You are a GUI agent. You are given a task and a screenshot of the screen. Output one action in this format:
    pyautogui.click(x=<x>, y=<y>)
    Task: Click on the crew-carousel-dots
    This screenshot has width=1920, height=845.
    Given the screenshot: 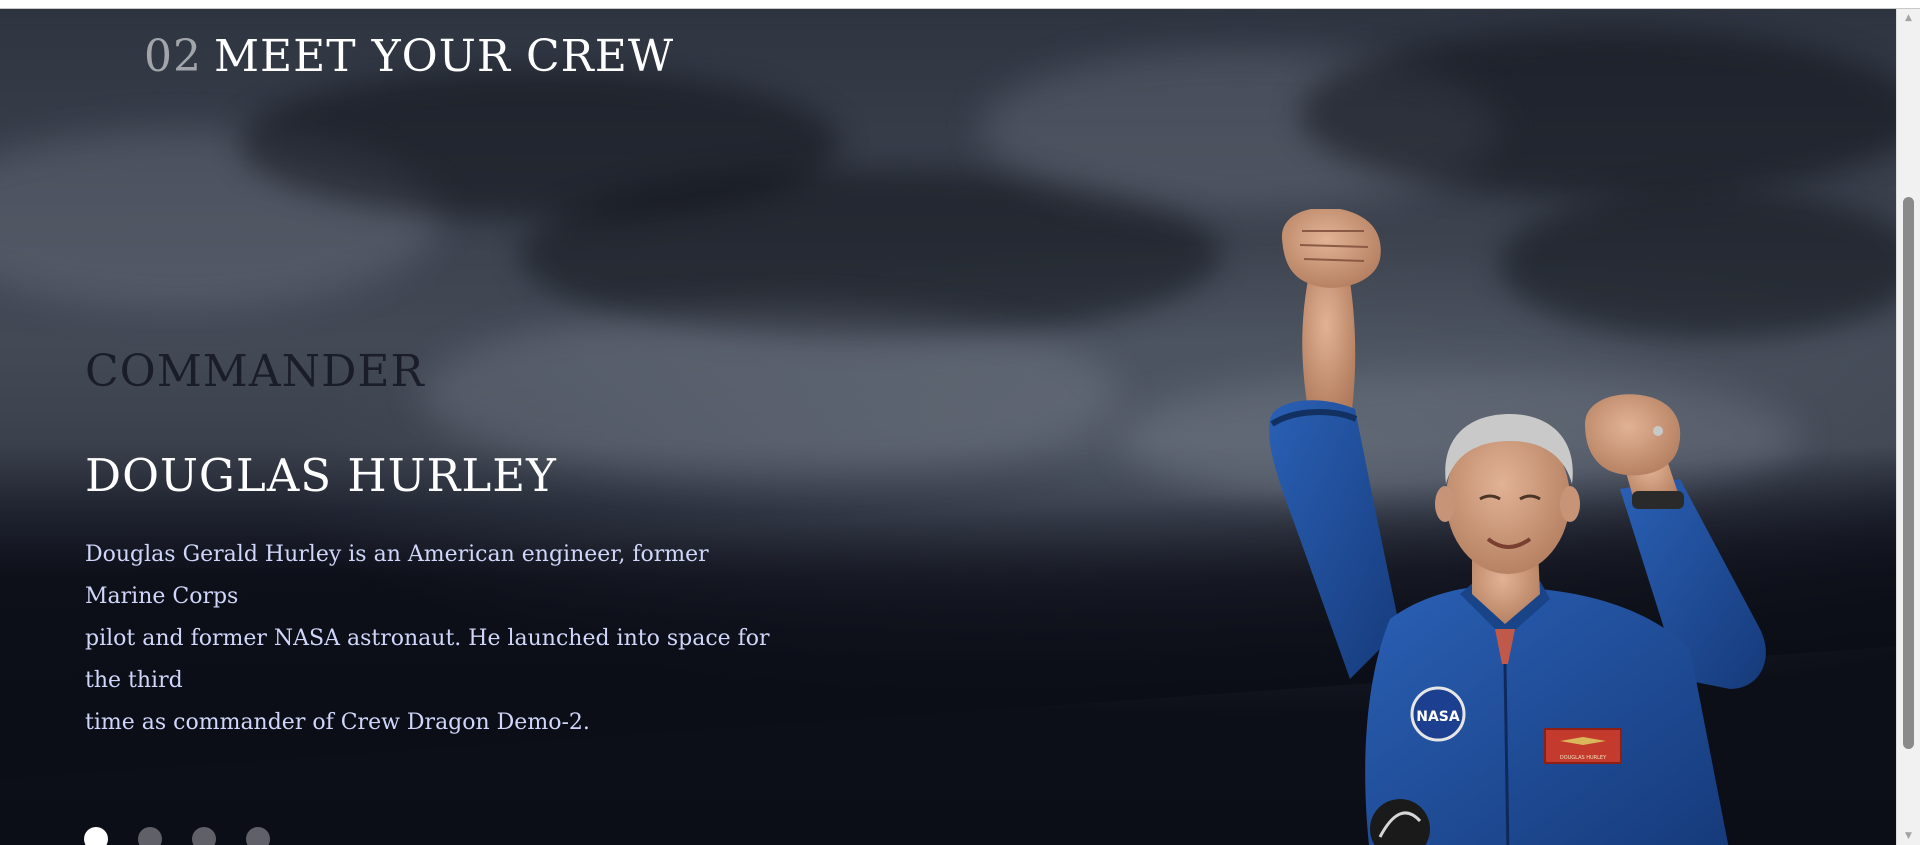 What is the action you would take?
    pyautogui.click(x=177, y=836)
    